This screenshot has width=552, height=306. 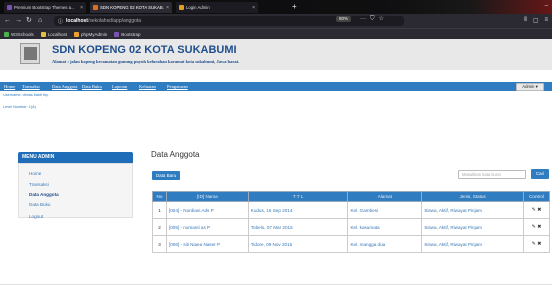 What do you see at coordinates (298, 210) in the screenshot?
I see `row-ttl: Kudus, 16 Sep 2014` at bounding box center [298, 210].